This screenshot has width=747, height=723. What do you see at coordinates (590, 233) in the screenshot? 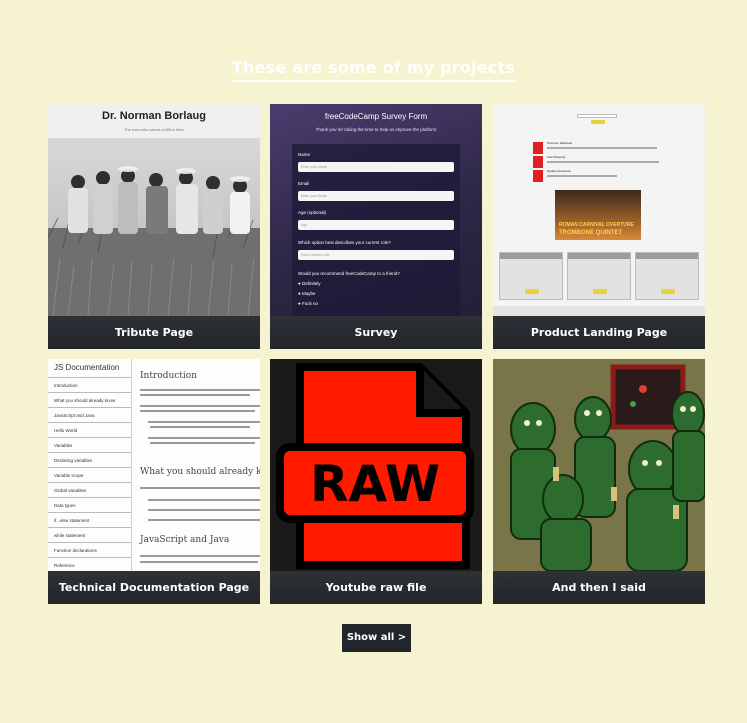
I see `video-text: TROMBONE QUINTET` at bounding box center [590, 233].